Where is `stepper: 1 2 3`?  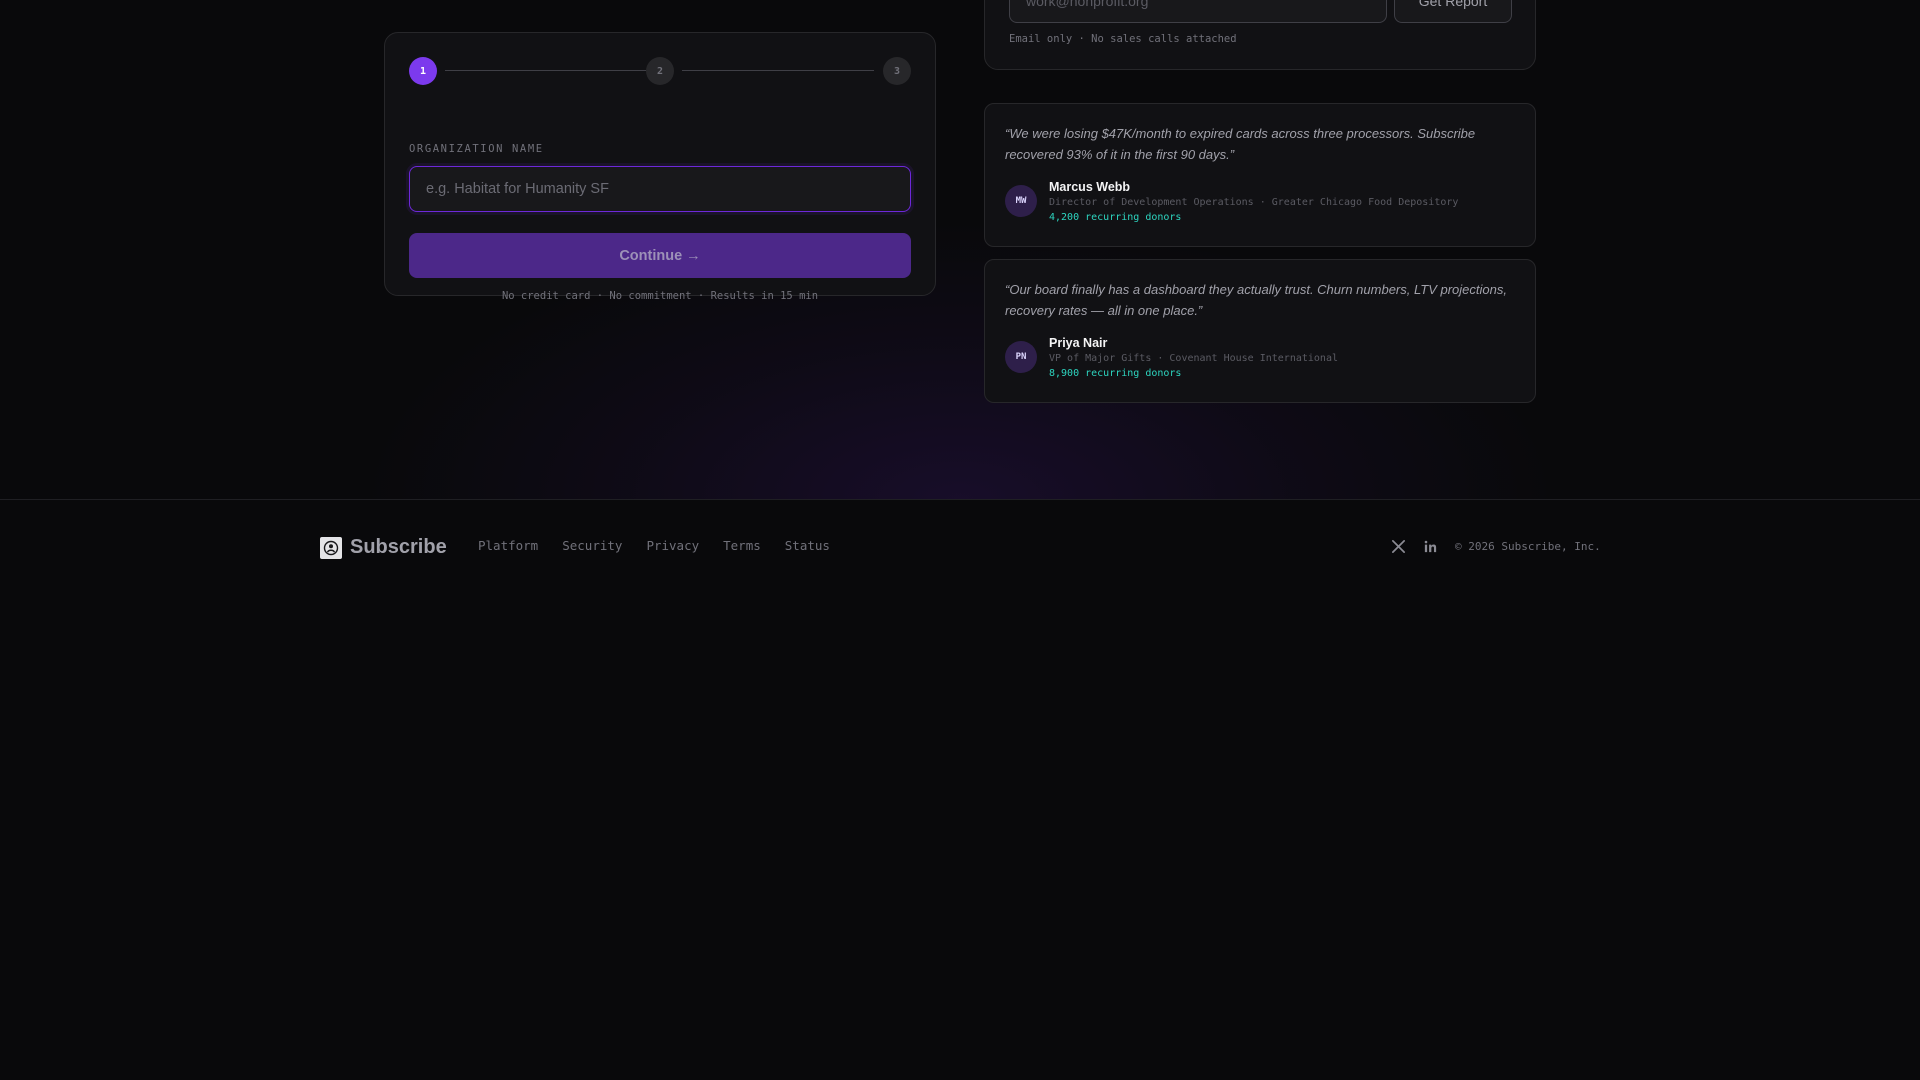
stepper: 1 2 3 is located at coordinates (660, 71).